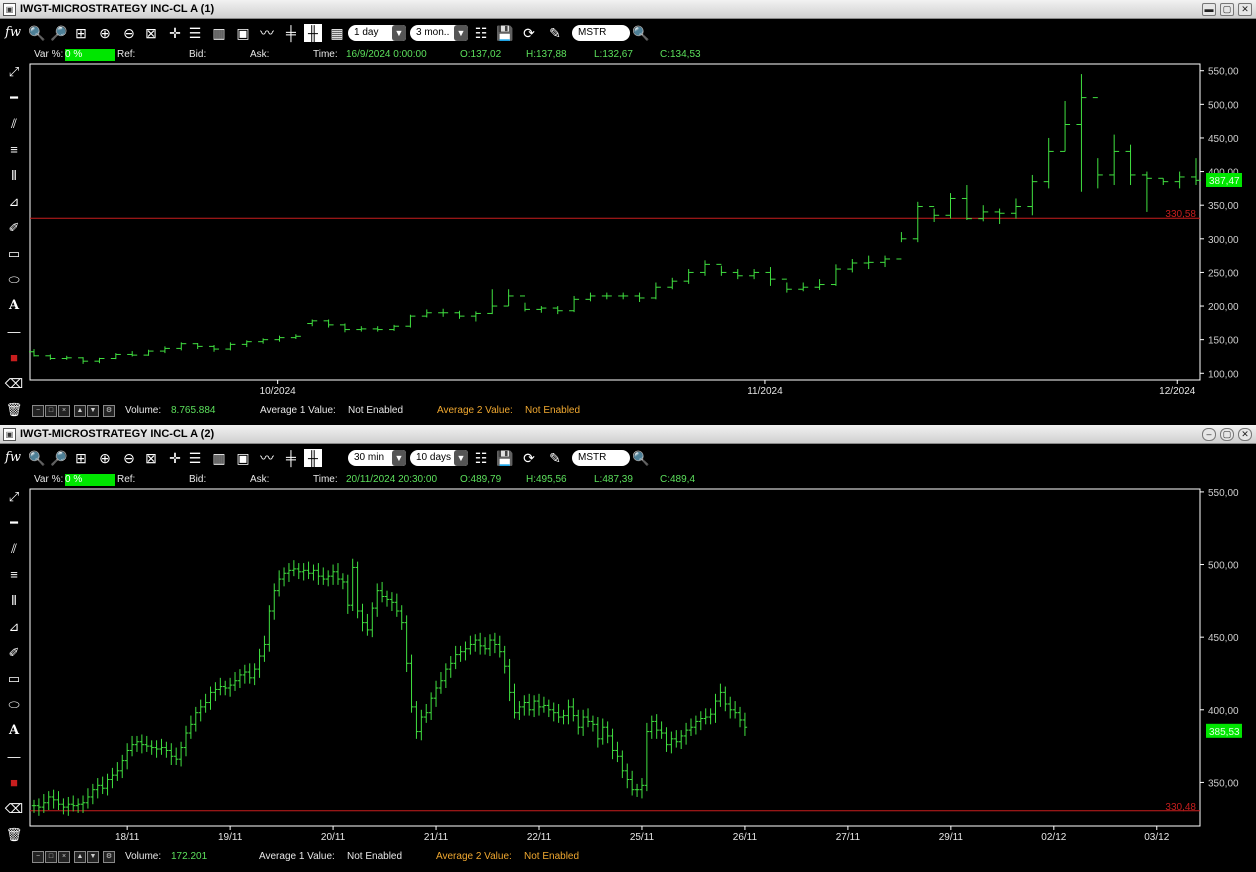  What do you see at coordinates (1223, 307) in the screenshot?
I see `y-tick-label: 200,00` at bounding box center [1223, 307].